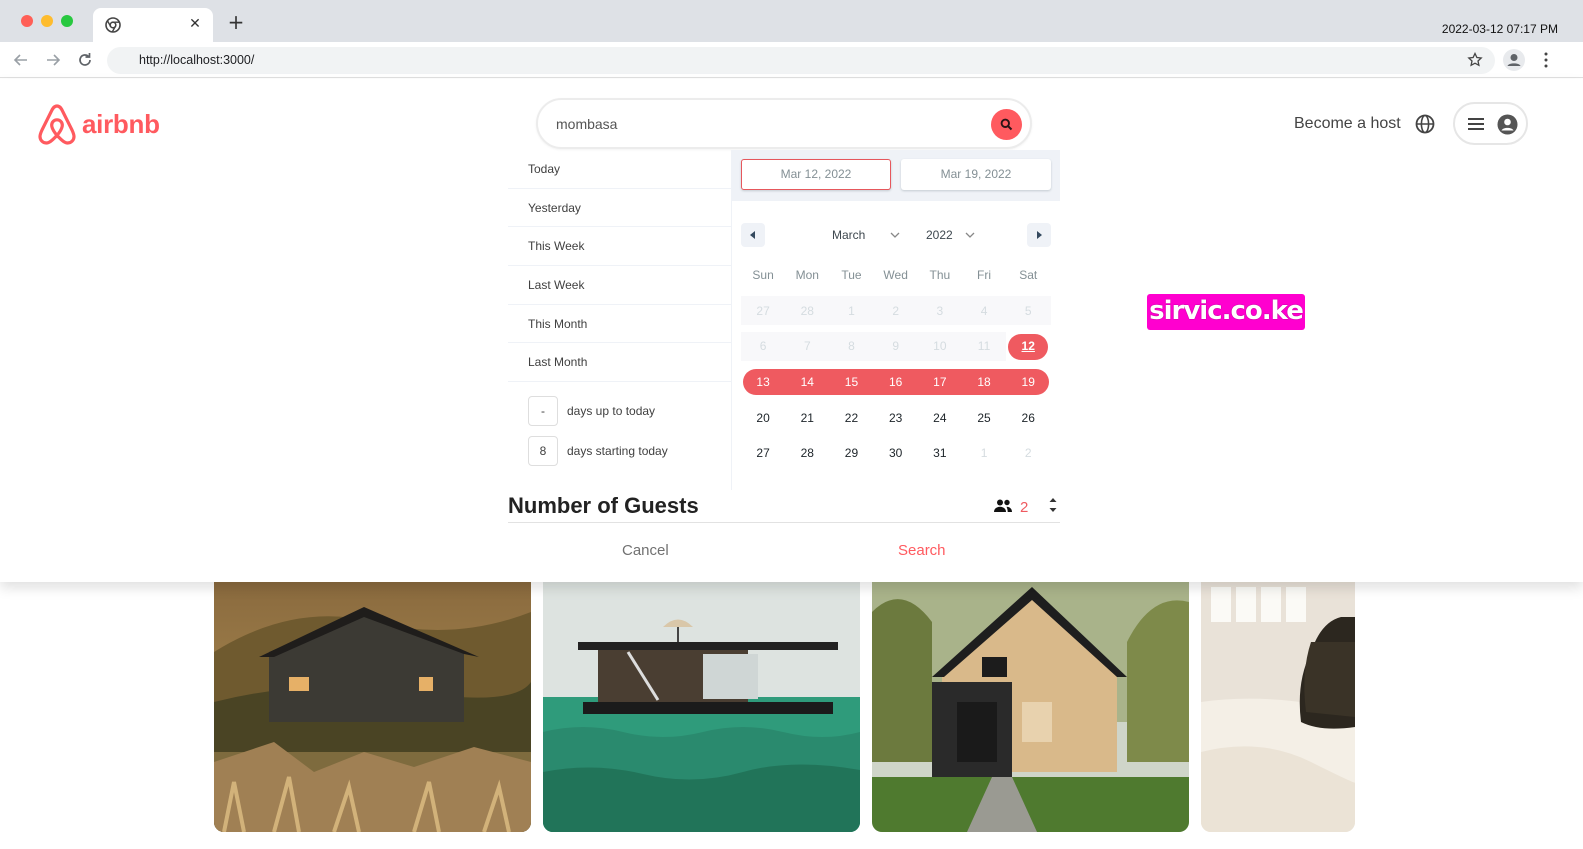  What do you see at coordinates (807, 382) in the screenshot?
I see `calendar-day-in-range: 14` at bounding box center [807, 382].